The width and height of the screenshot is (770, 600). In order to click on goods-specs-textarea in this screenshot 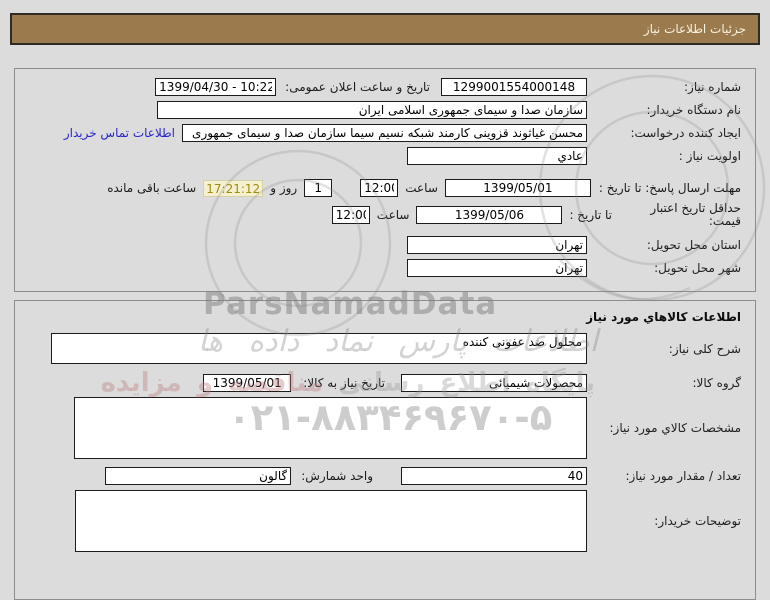, I will do `click(330, 428)`.